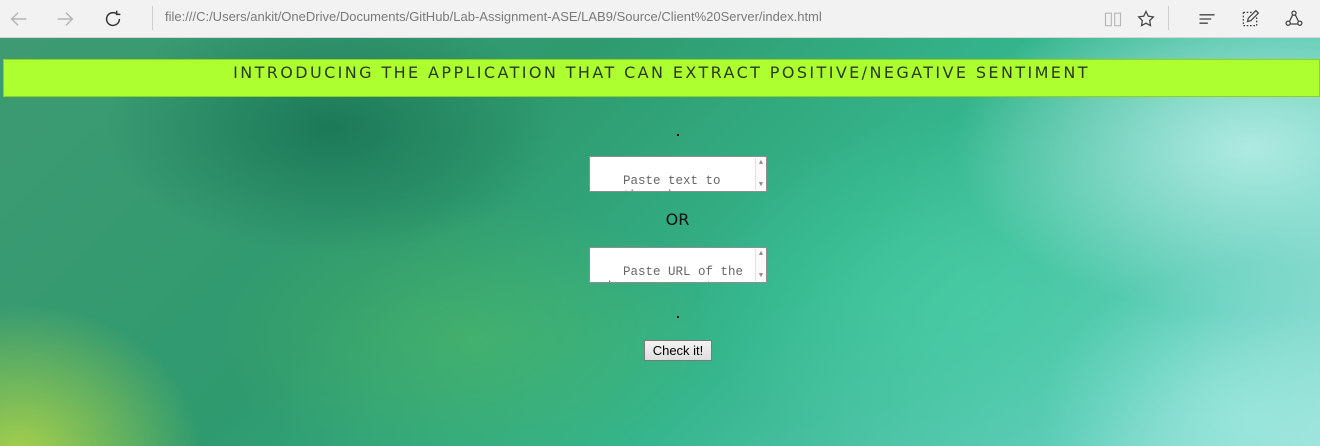  Describe the element at coordinates (19, 19) in the screenshot. I see `back-arrow-icon` at that location.